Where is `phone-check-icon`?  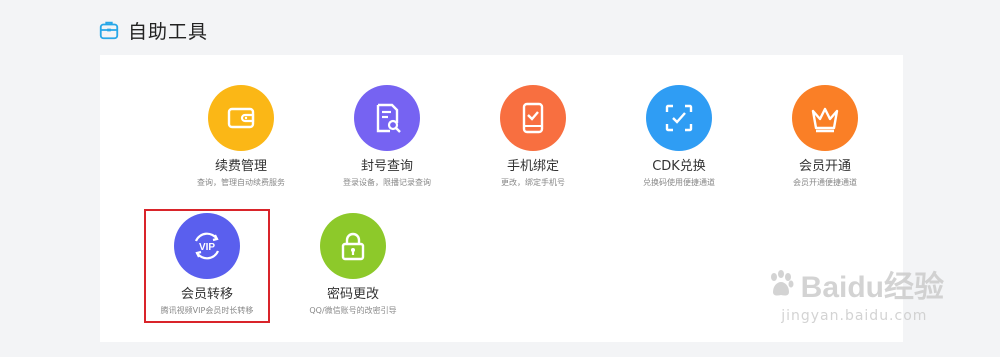
phone-check-icon is located at coordinates (533, 118).